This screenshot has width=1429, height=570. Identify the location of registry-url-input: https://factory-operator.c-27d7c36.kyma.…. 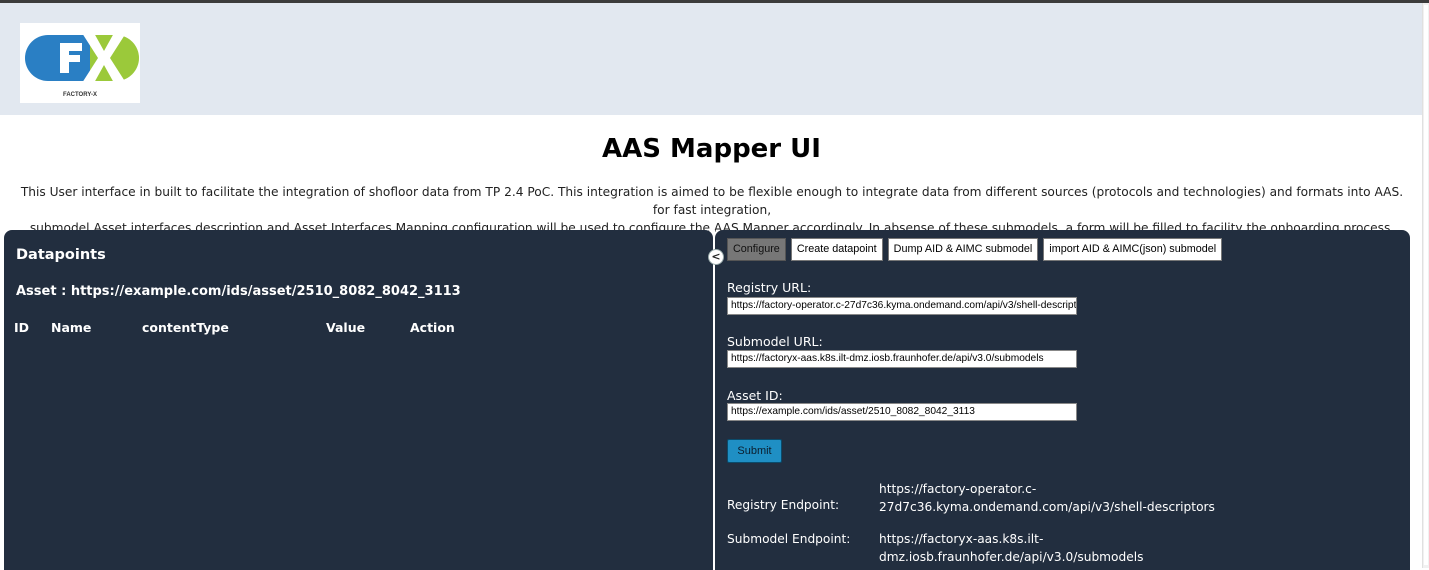
(902, 306).